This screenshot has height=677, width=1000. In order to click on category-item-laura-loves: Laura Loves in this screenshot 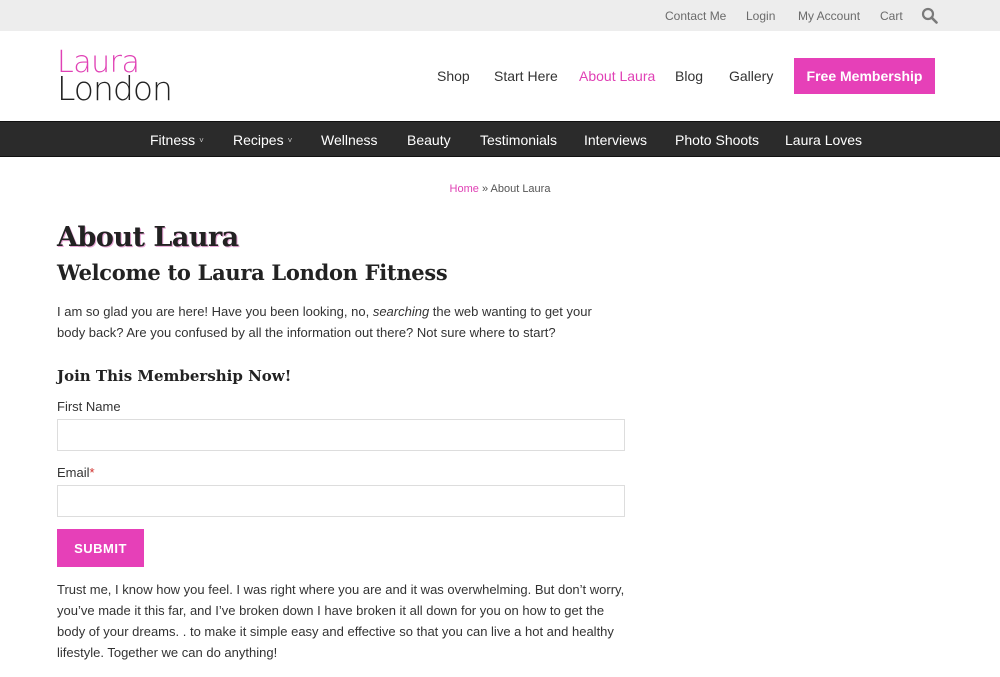, I will do `click(823, 140)`.